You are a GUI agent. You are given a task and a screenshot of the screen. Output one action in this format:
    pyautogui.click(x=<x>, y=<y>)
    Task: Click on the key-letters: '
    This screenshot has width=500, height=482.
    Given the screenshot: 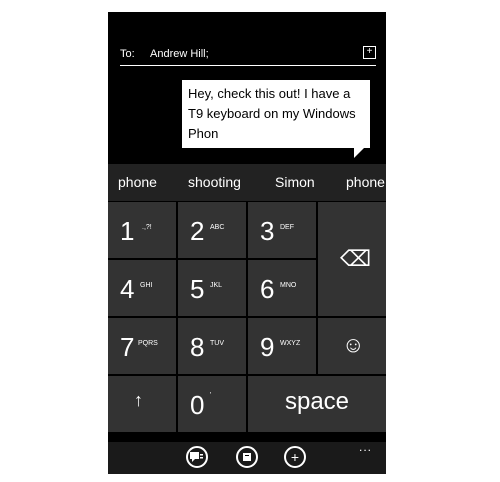 What is the action you would take?
    pyautogui.click(x=211, y=395)
    